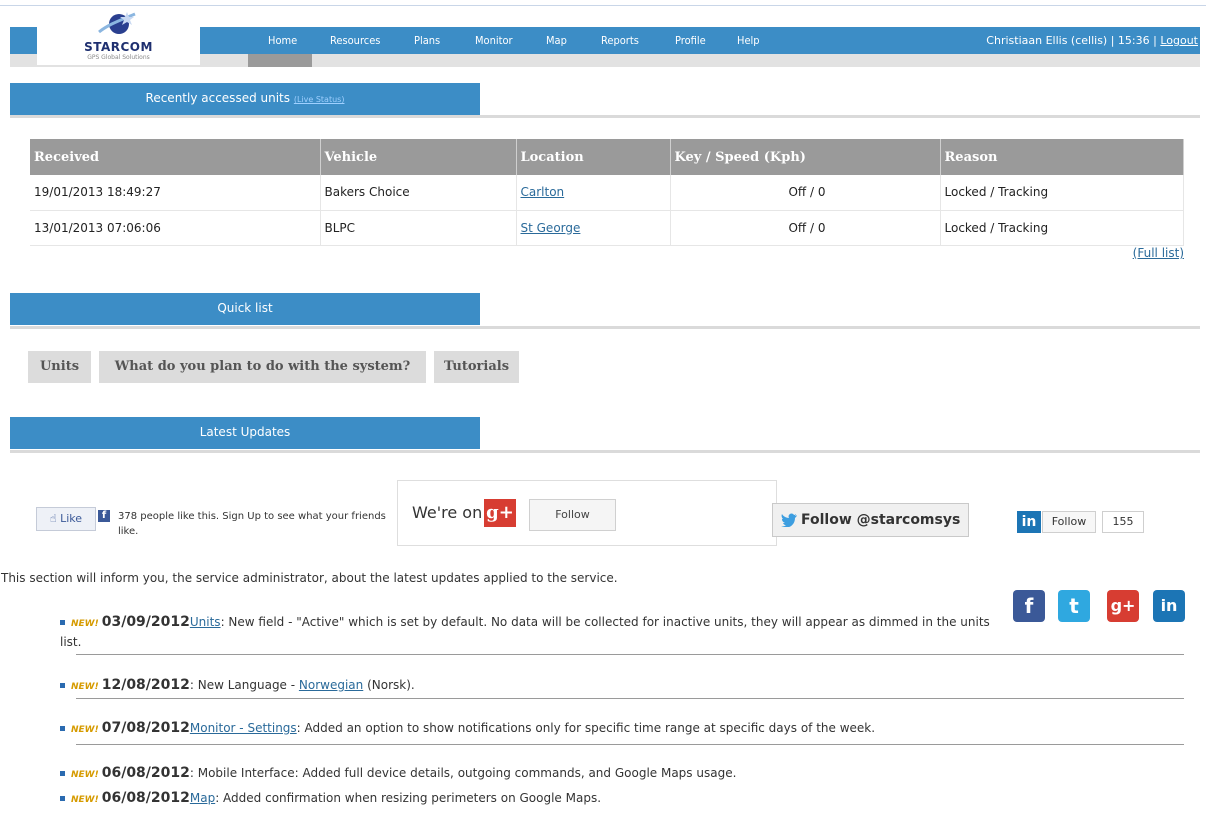 The image size is (1206, 814). I want to click on update-link: Map, so click(202, 798).